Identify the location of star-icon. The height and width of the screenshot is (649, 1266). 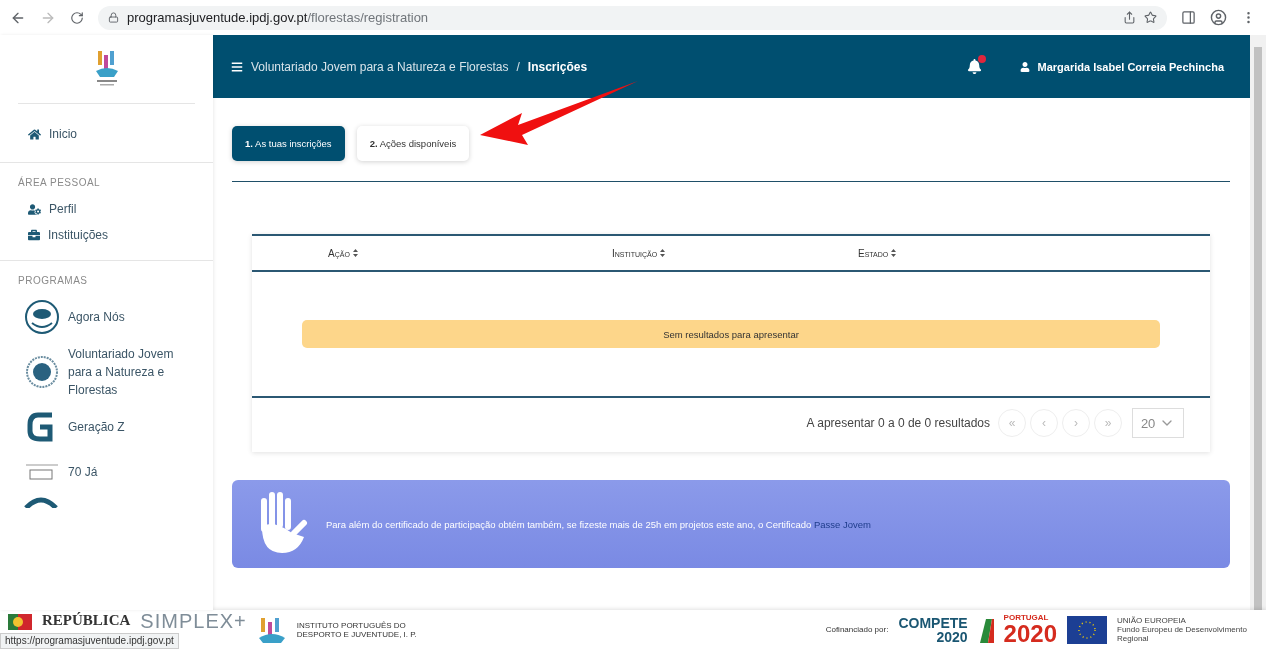
(1150, 17).